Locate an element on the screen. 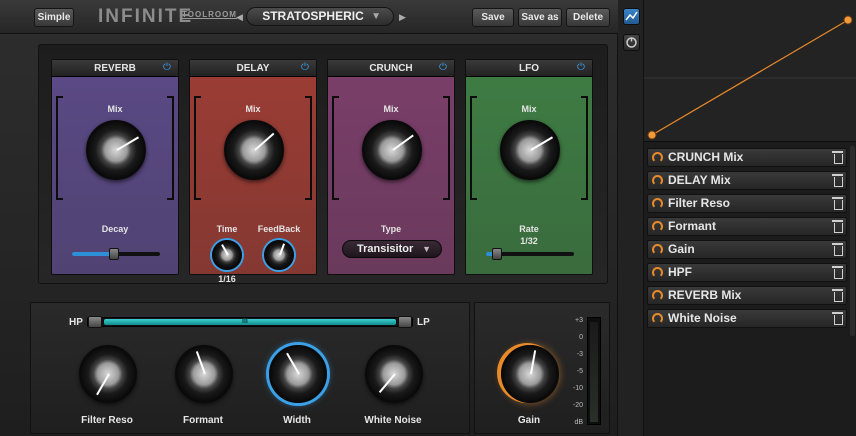  delay-header: DELAY is located at coordinates (253, 68).